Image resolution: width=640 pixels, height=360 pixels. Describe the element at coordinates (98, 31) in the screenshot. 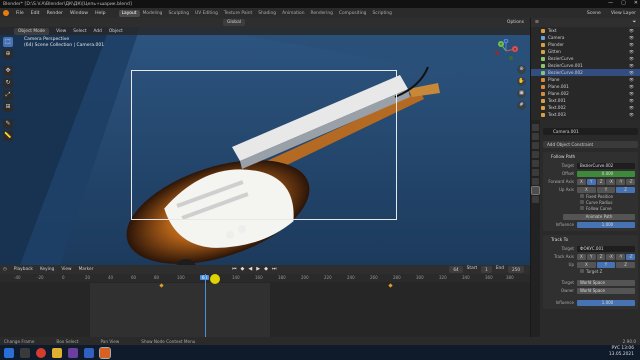

I see `add-menu: Add` at that location.